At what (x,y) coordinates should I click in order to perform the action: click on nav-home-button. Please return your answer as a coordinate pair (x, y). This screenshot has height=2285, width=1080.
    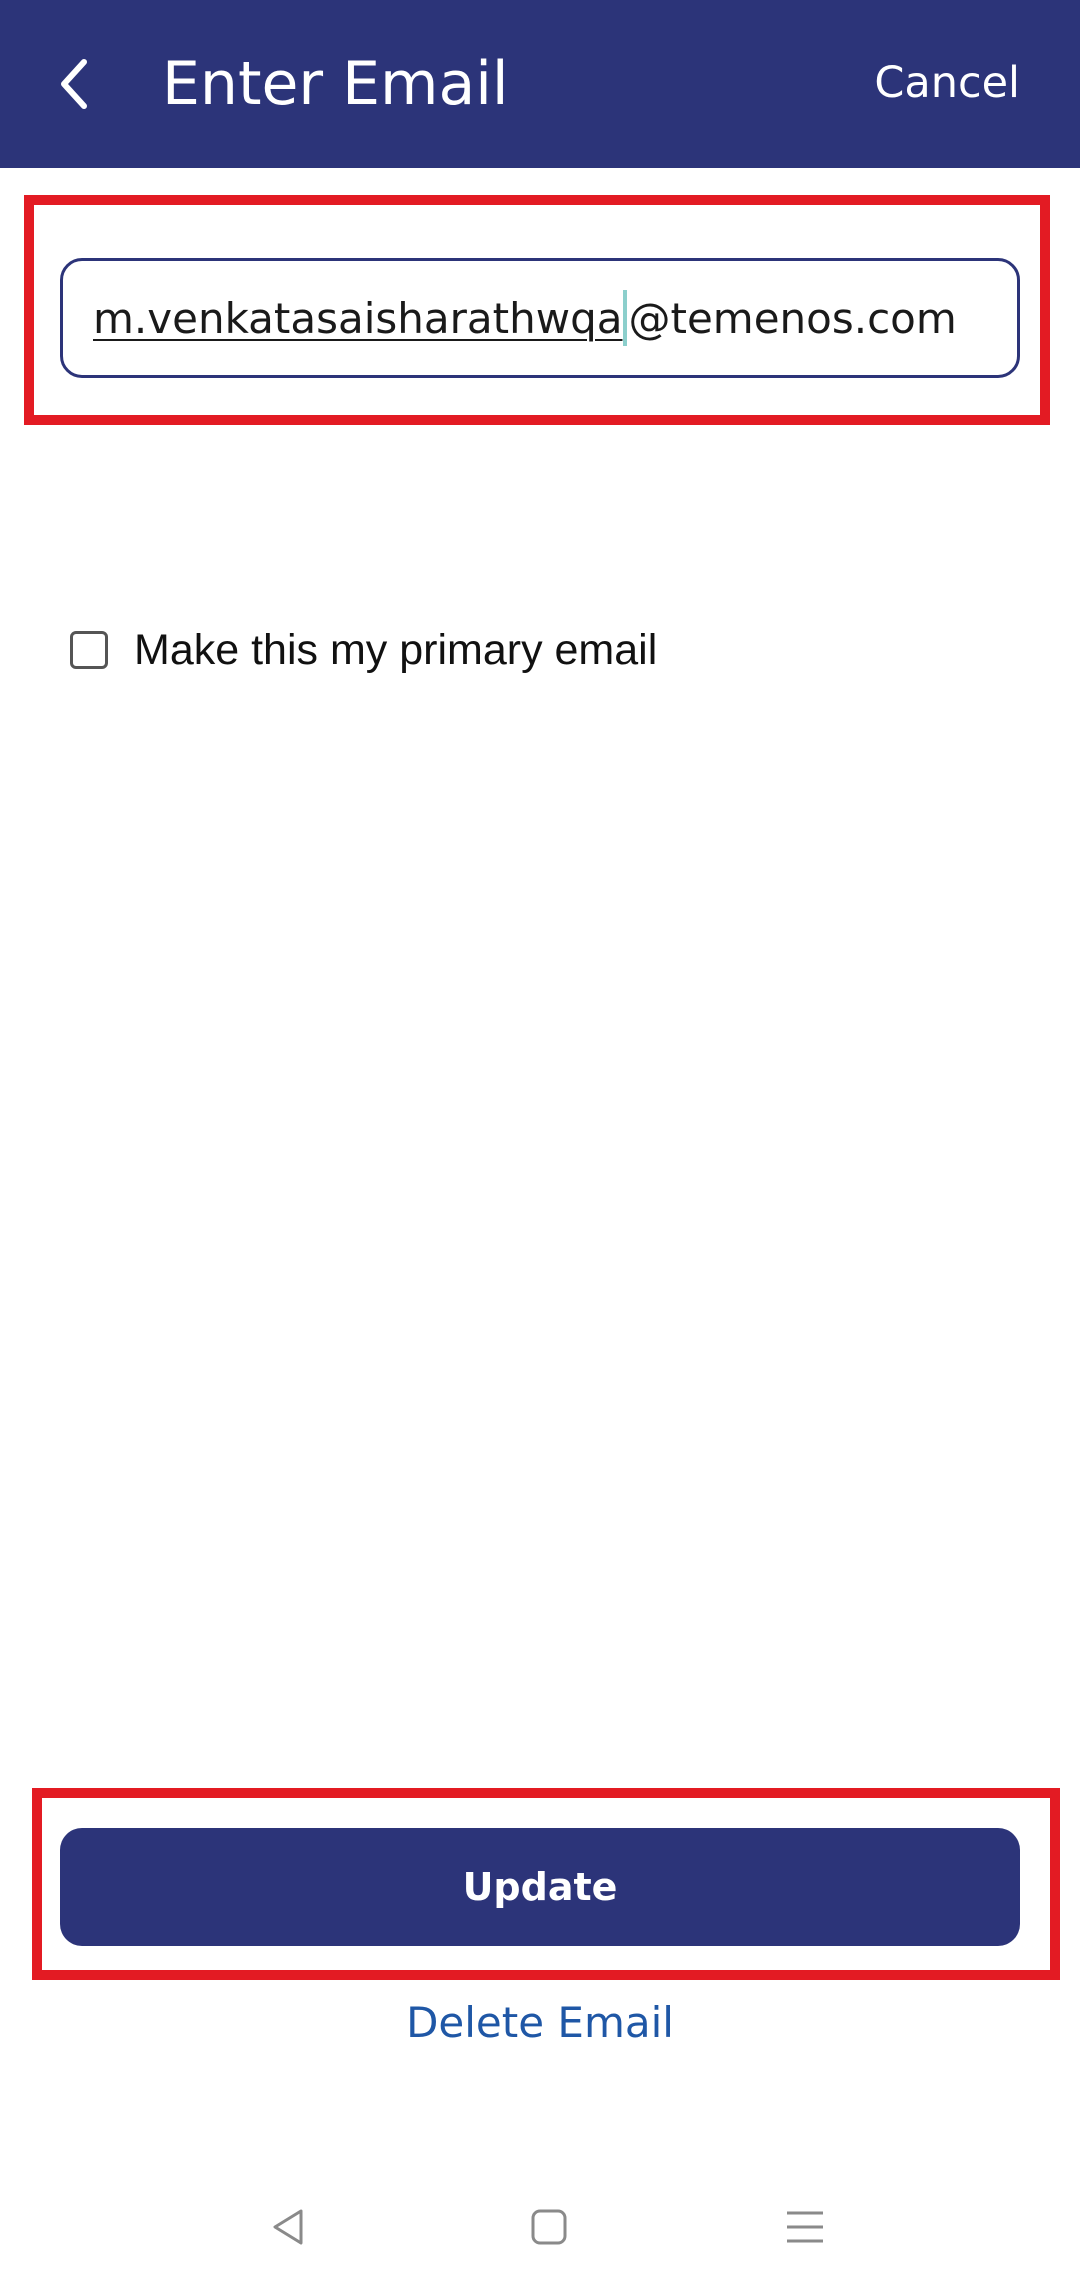
    Looking at the image, I should click on (549, 2227).